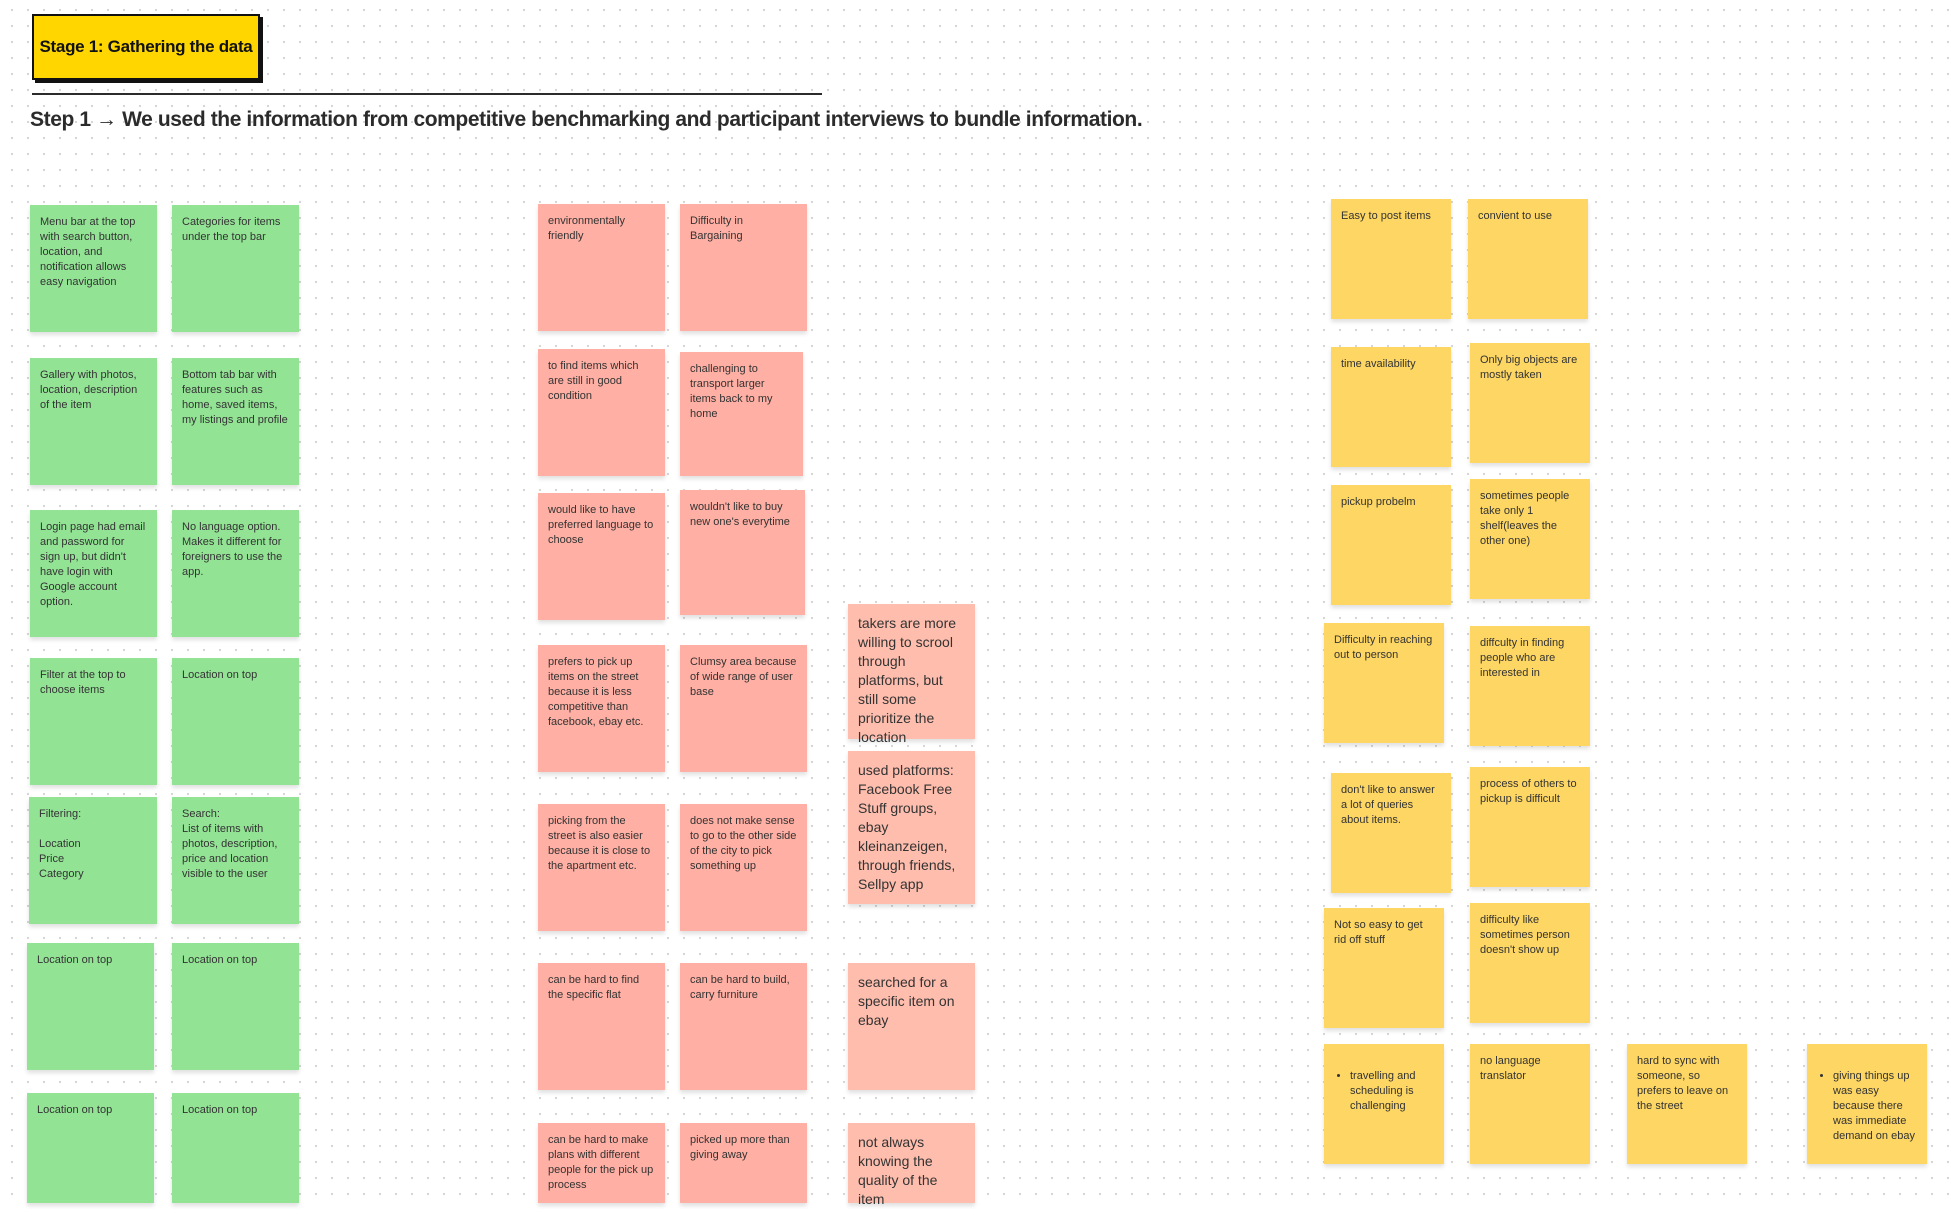  What do you see at coordinates (1384, 968) in the screenshot?
I see `sticky-note-yellow: Not so easy to get rid off stuff` at bounding box center [1384, 968].